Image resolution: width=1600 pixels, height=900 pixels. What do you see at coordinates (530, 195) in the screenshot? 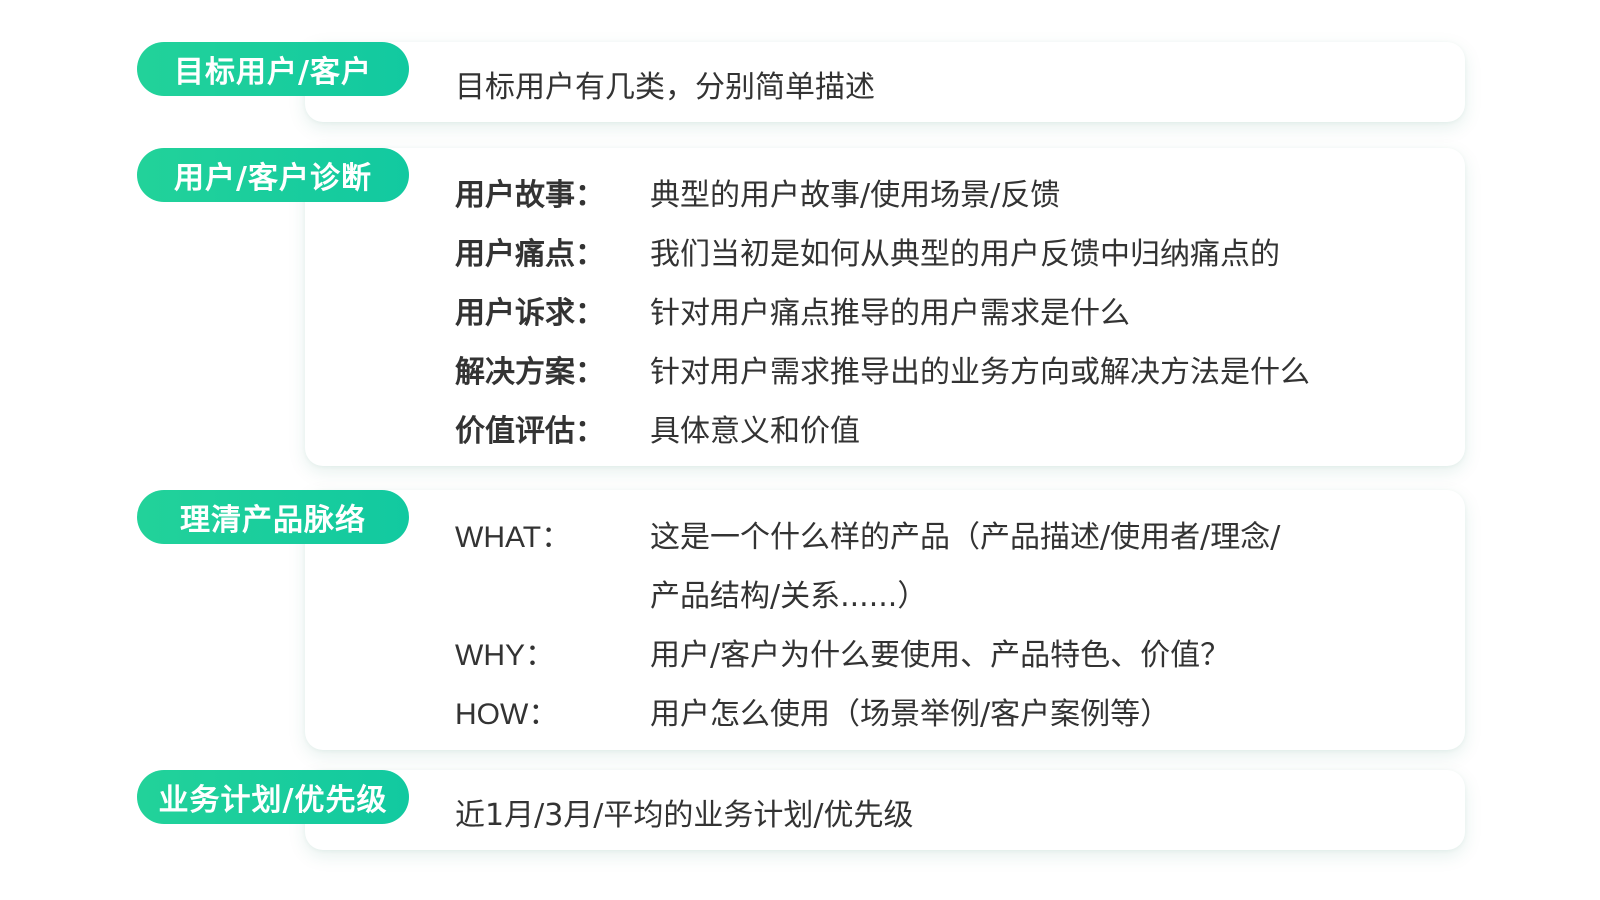
I see `row-label: 用户故事：` at bounding box center [530, 195].